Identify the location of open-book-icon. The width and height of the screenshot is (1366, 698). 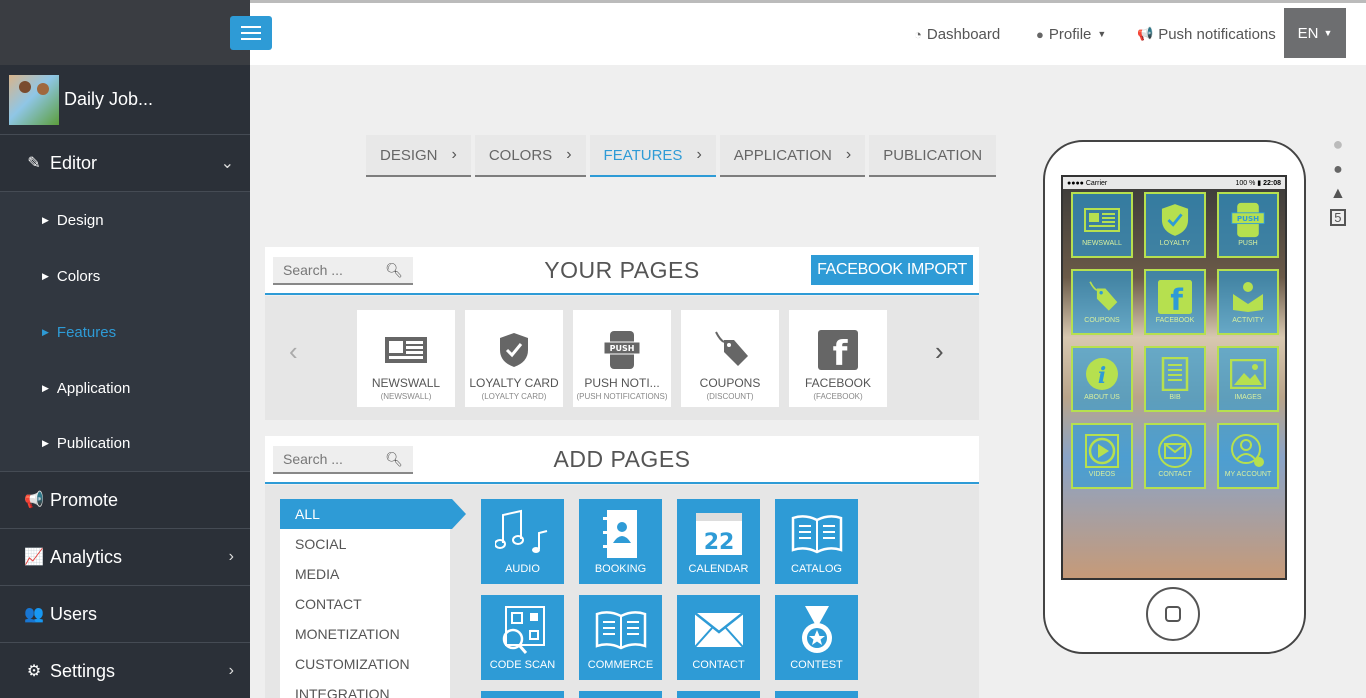
(816, 534).